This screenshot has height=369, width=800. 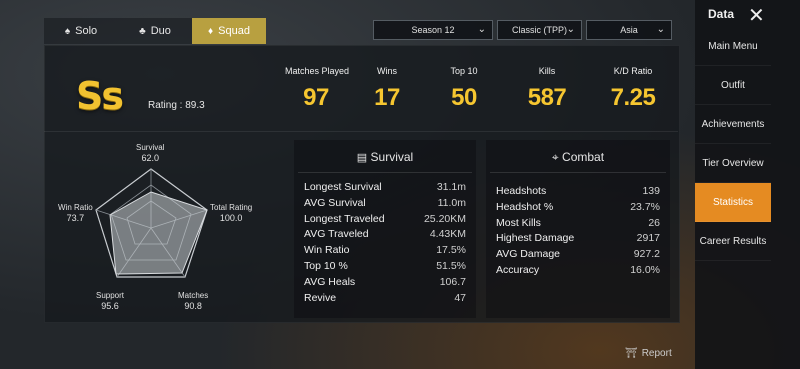 What do you see at coordinates (733, 202) in the screenshot?
I see `sidebar-item-statistics: Statistics` at bounding box center [733, 202].